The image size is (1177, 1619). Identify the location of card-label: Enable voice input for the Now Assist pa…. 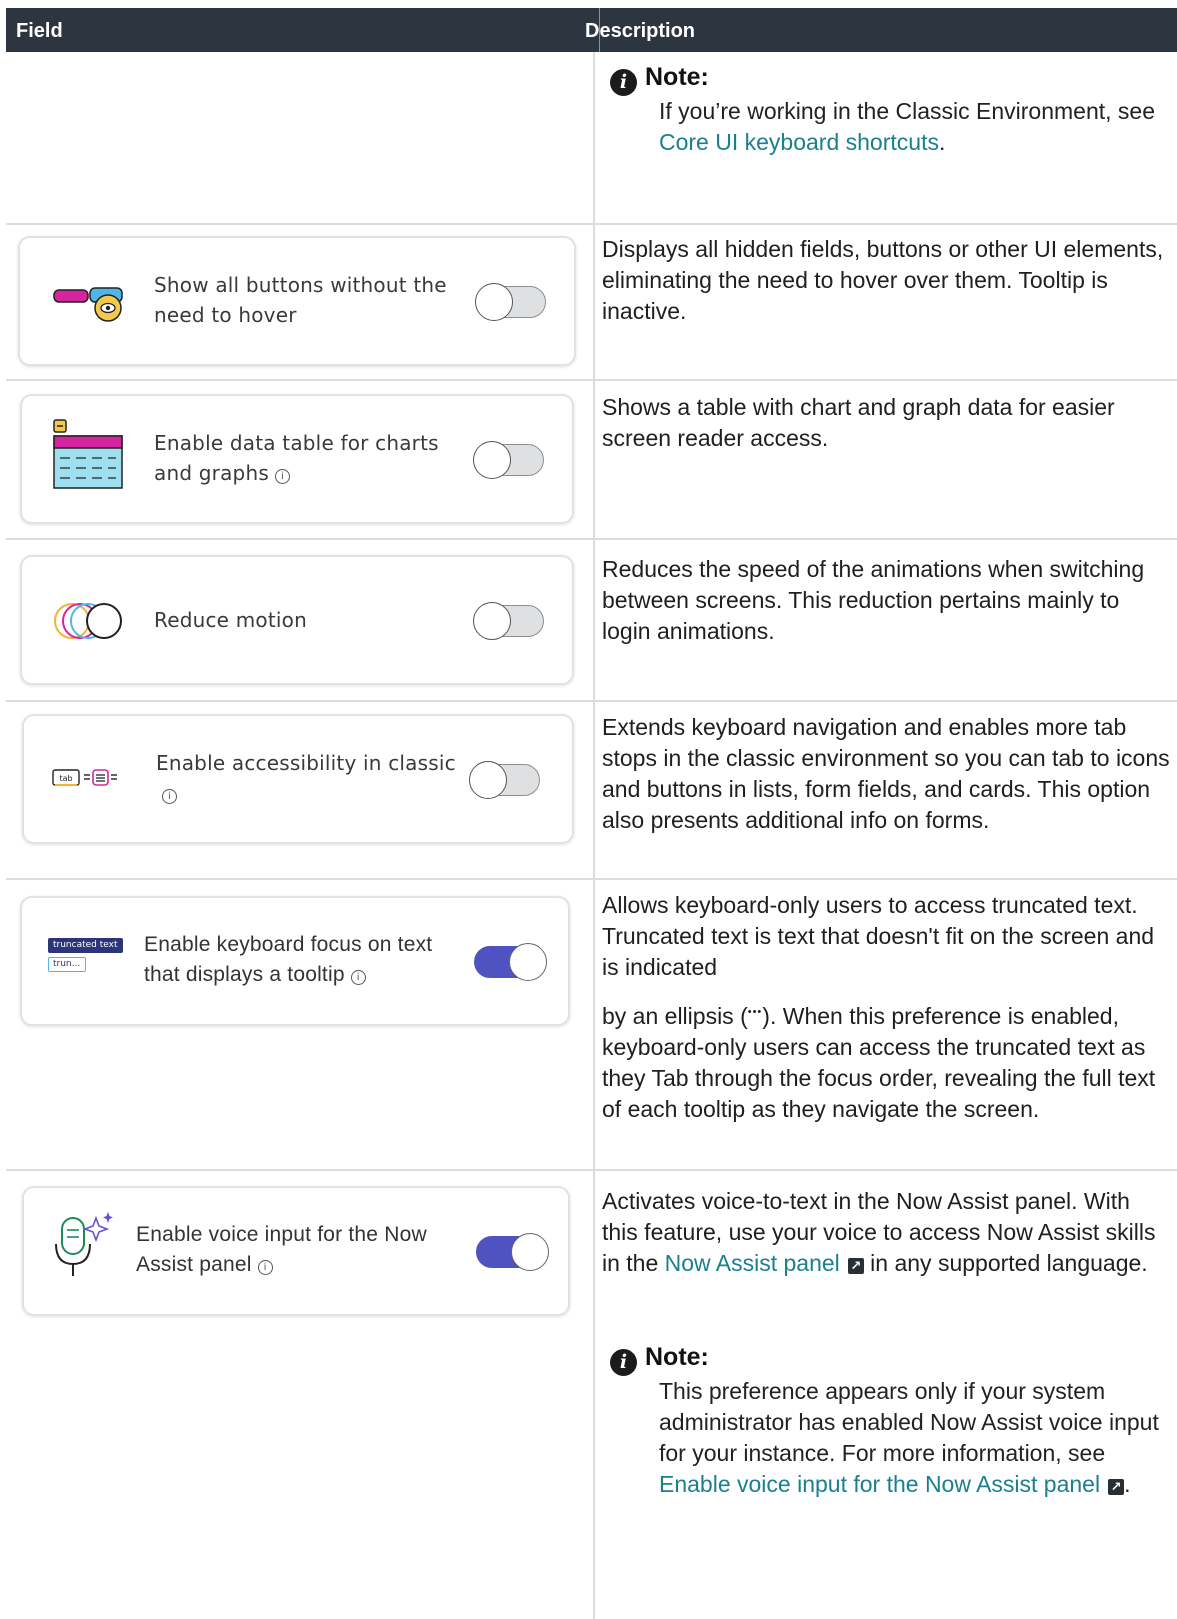
(281, 1249).